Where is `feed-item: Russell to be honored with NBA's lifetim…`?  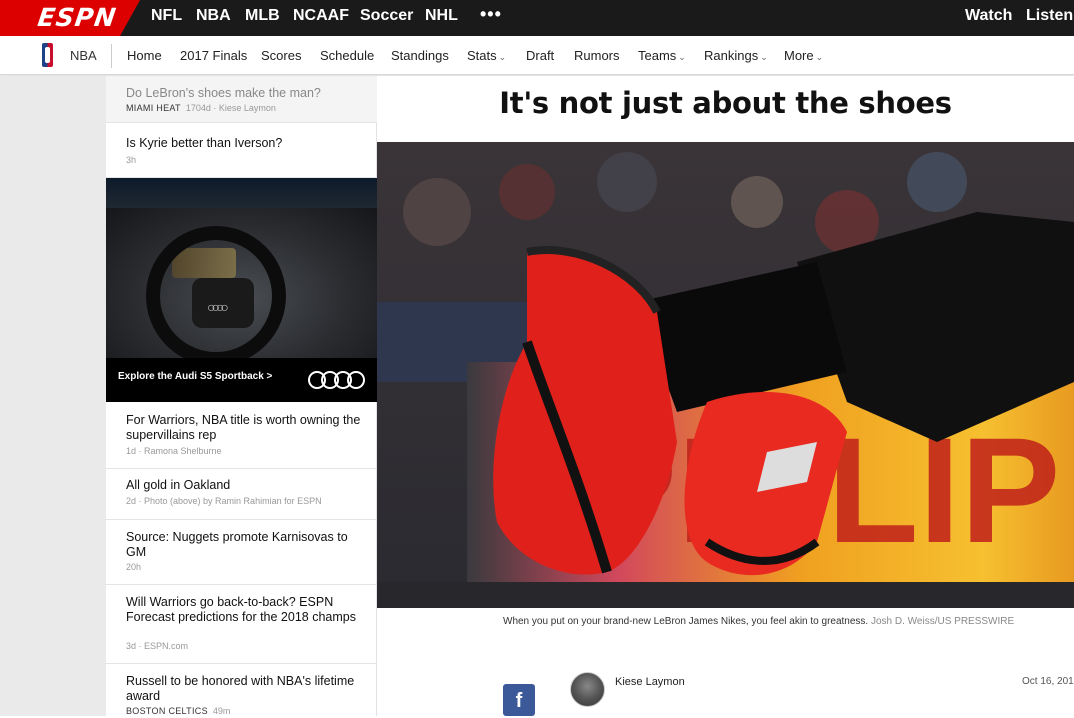
feed-item: Russell to be honored with NBA's lifetim… is located at coordinates (241, 690).